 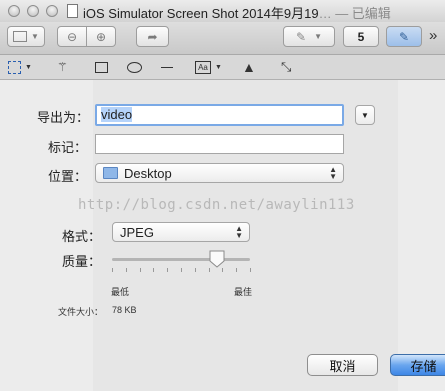 I want to click on export-as-label: 导出为：, so click(x=63, y=117).